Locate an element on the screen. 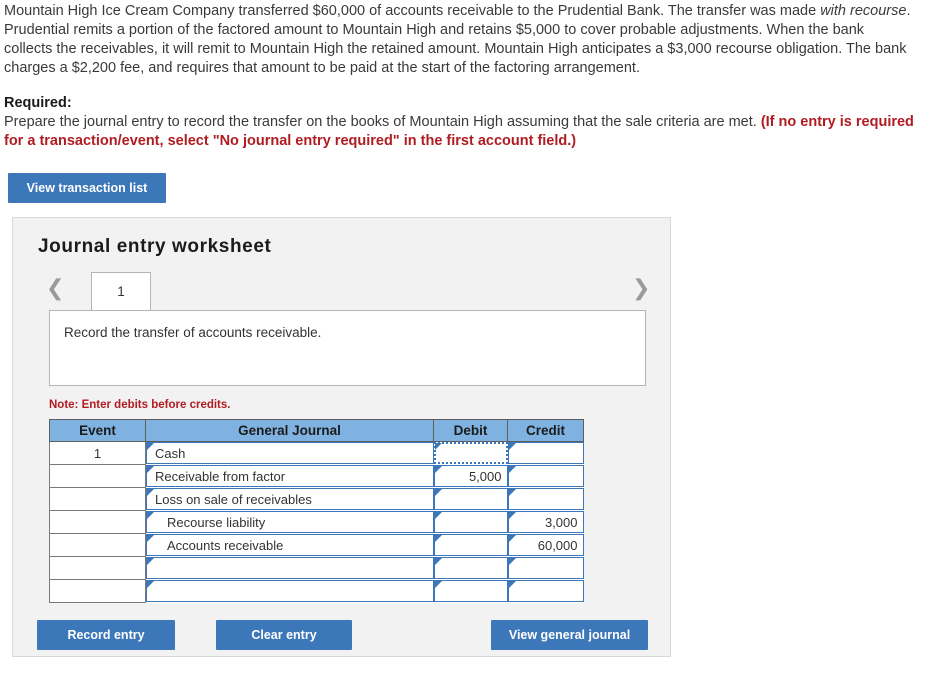 Image resolution: width=933 pixels, height=683 pixels. debit-input: 5,000 is located at coordinates (470, 476).